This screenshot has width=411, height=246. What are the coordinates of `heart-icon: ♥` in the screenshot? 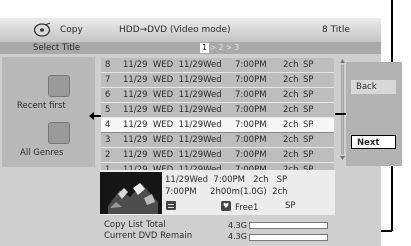 It's located at (226, 206).